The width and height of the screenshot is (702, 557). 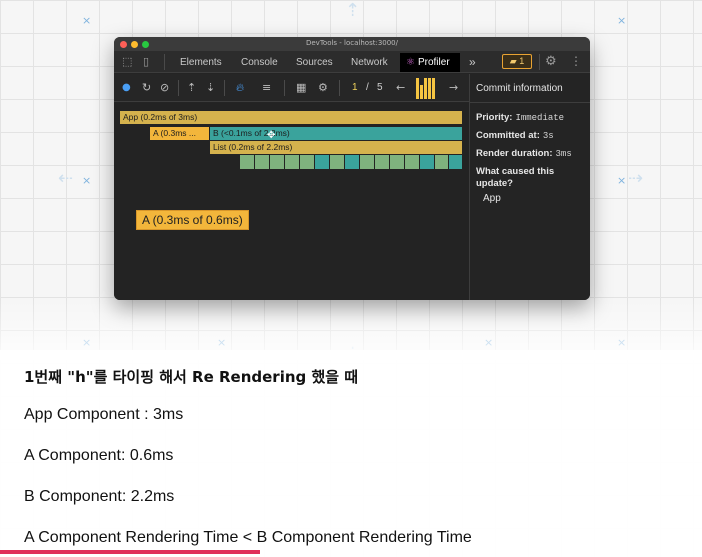 What do you see at coordinates (508, 135) in the screenshot?
I see `committed-at-label: Committed at:` at bounding box center [508, 135].